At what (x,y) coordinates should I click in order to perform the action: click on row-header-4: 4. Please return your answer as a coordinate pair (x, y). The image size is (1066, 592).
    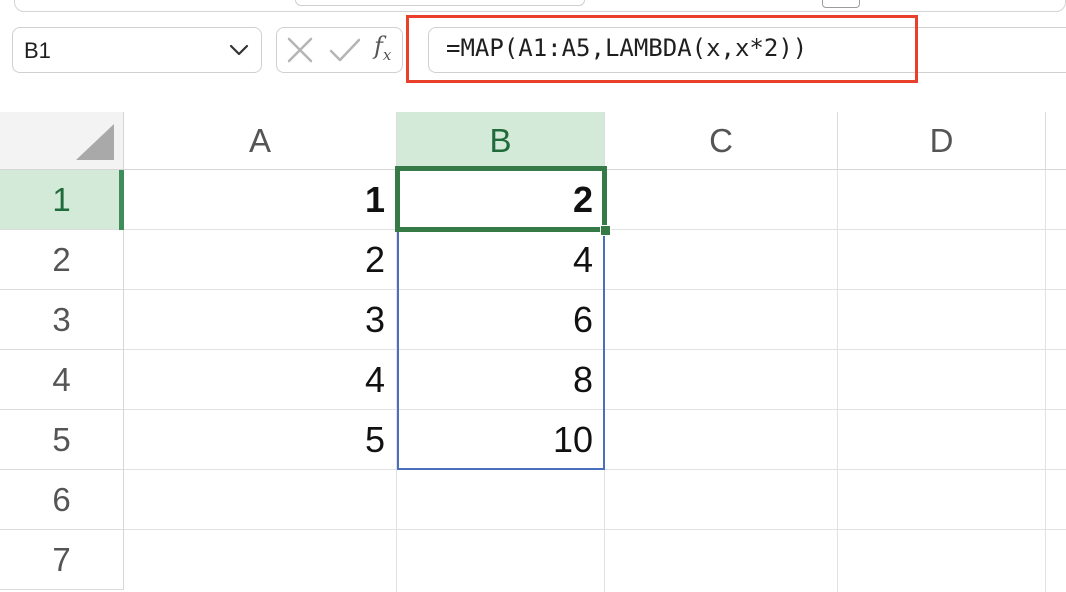
    Looking at the image, I should click on (62, 380).